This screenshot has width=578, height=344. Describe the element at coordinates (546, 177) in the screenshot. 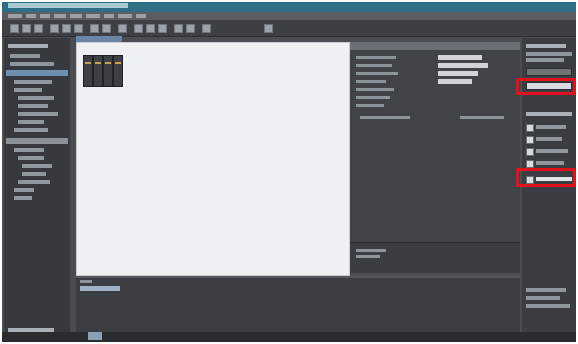

I see `highlight-box-catalog-item` at that location.